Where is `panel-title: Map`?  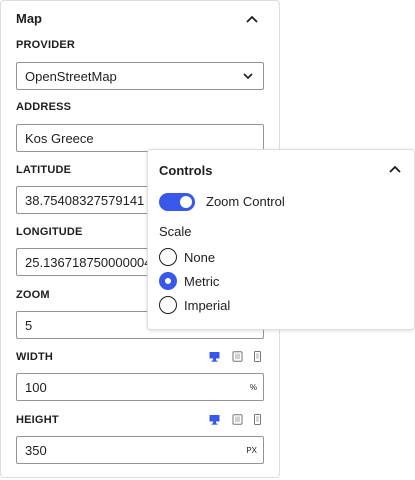
panel-title: Map is located at coordinates (29, 18).